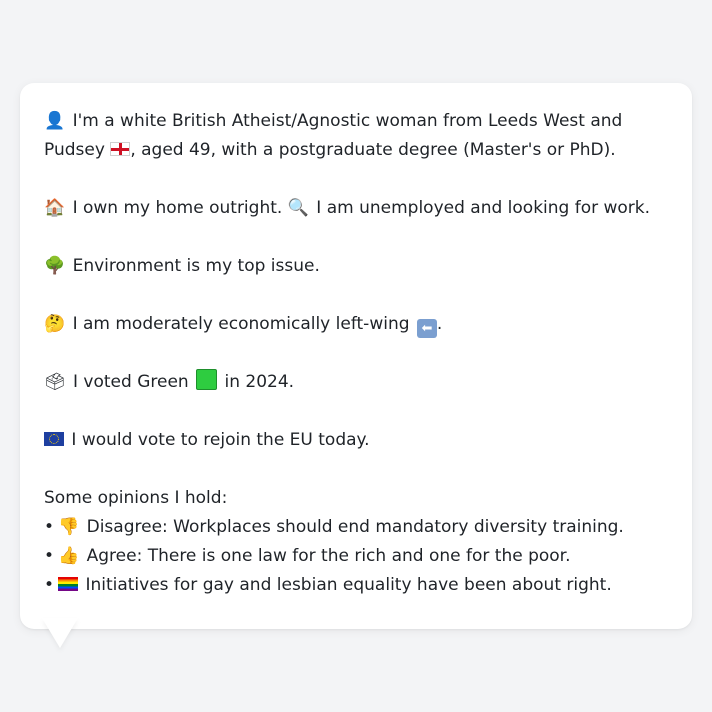 Image resolution: width=712 pixels, height=712 pixels. I want to click on thumbs-down-icon: 👎, so click(69, 527).